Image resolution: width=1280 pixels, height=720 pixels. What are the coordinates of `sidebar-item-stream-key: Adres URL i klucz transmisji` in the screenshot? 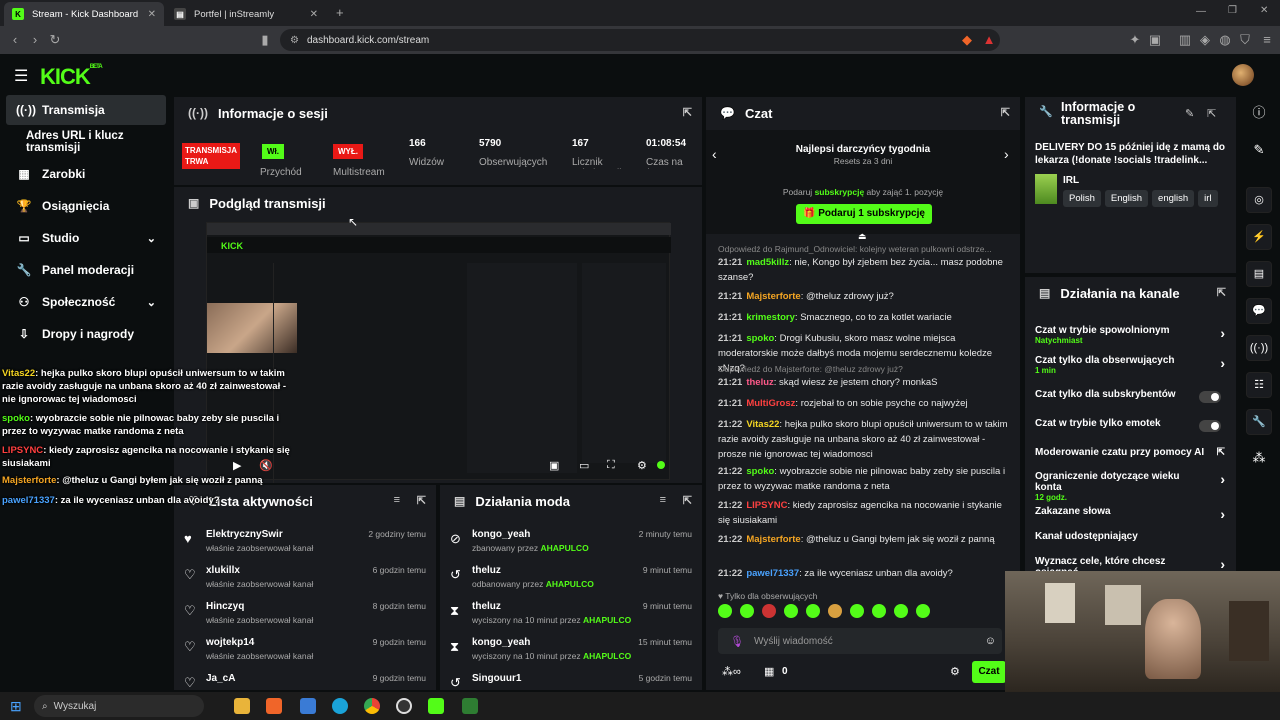 It's located at (91, 142).